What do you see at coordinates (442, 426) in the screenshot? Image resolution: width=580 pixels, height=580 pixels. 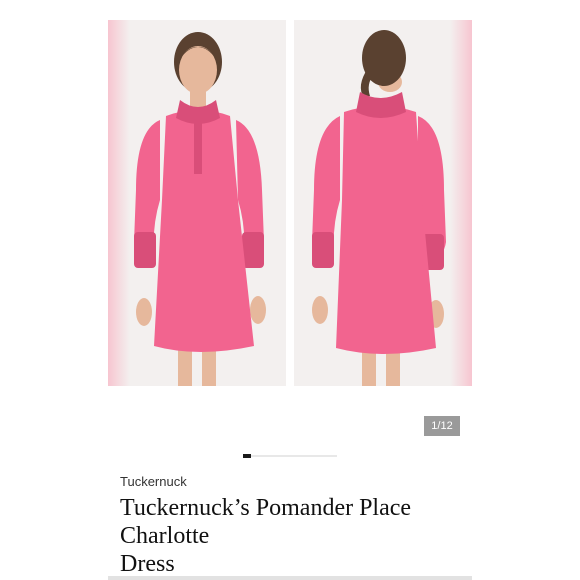 I see `image-counter: 1/12` at bounding box center [442, 426].